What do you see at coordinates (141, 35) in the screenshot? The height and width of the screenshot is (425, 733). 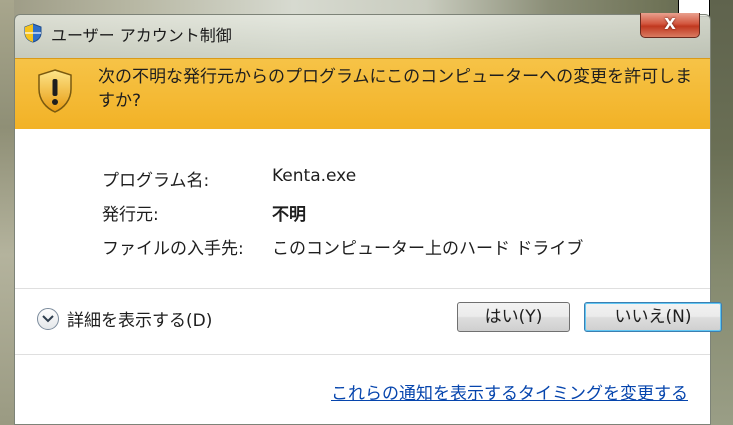 I see `window-title: ユーザー アカウント制御` at bounding box center [141, 35].